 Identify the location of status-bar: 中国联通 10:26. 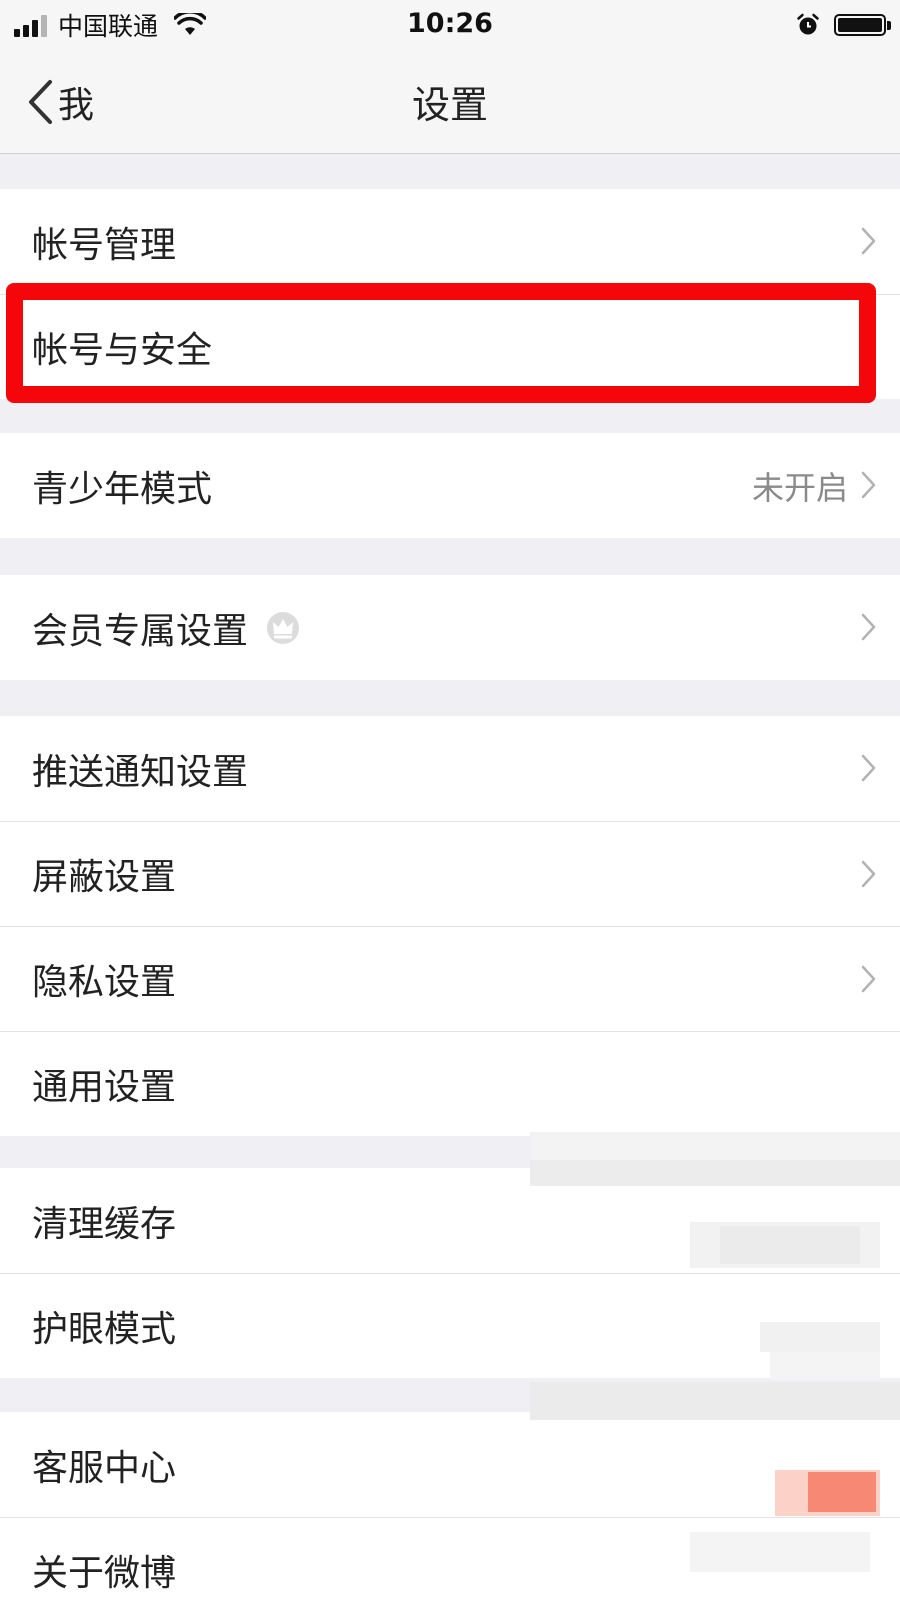
(450, 25).